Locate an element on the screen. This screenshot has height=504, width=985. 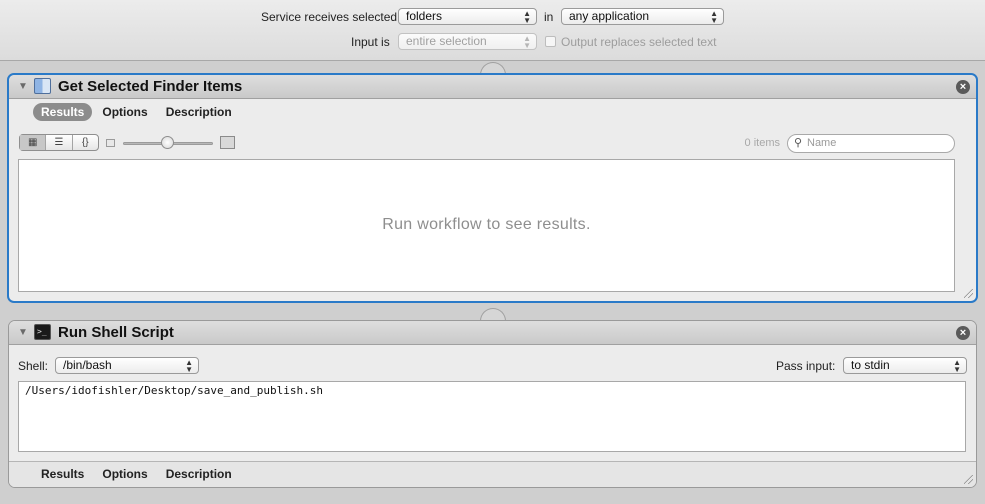
in-label: in is located at coordinates (549, 17).